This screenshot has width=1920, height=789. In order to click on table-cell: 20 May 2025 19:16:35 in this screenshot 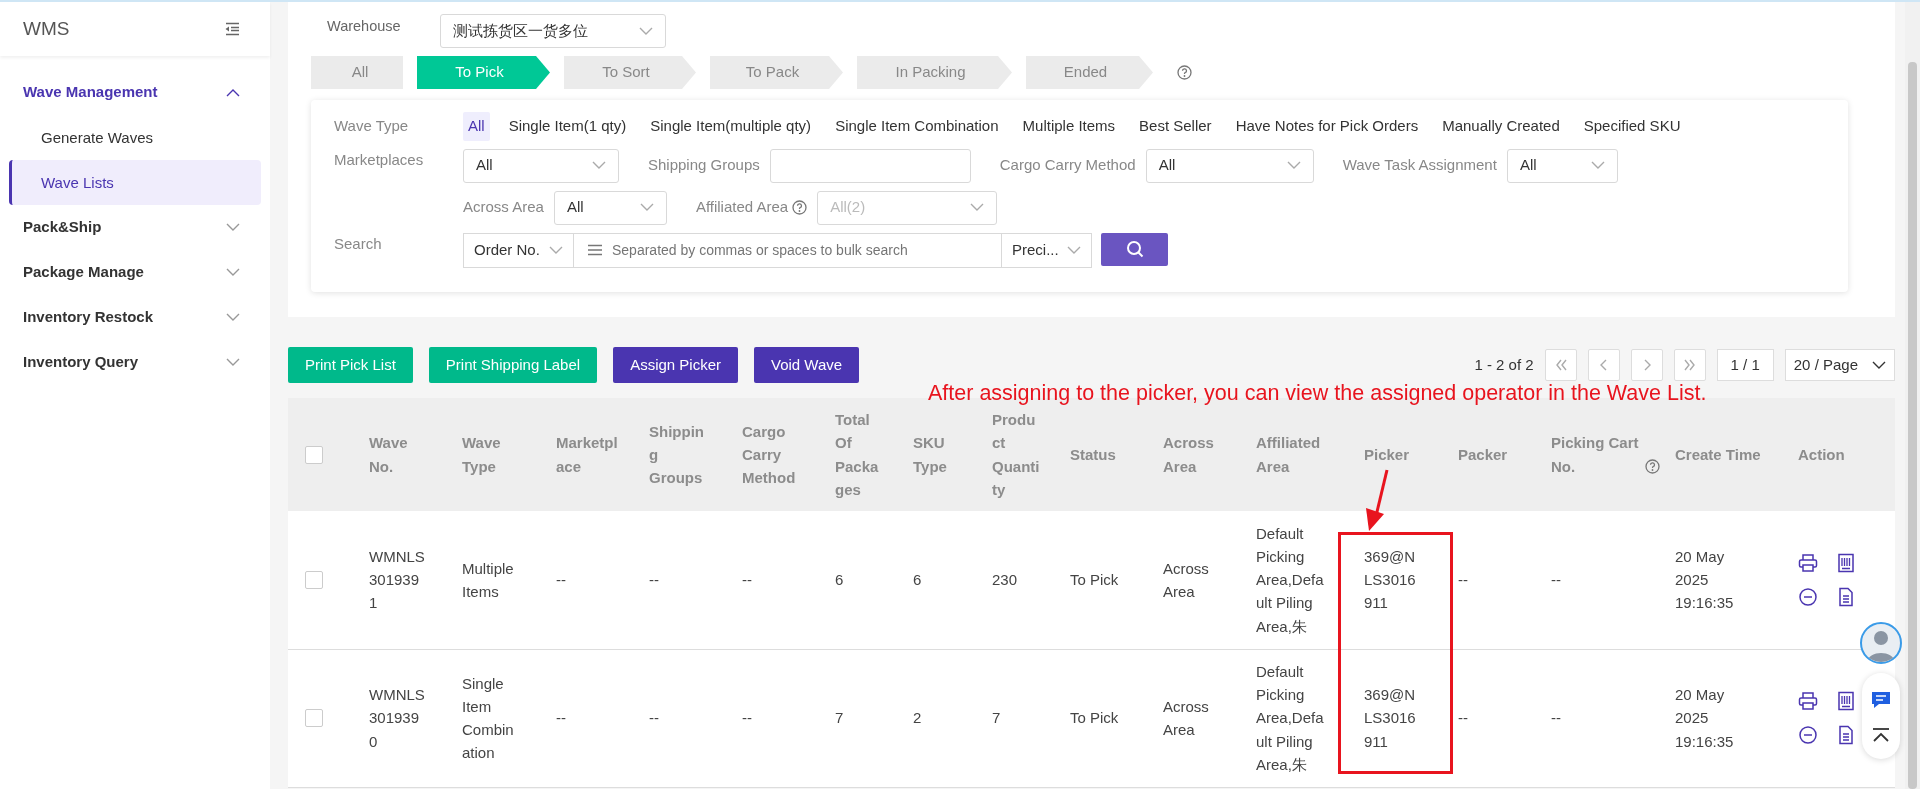, I will do `click(1704, 718)`.